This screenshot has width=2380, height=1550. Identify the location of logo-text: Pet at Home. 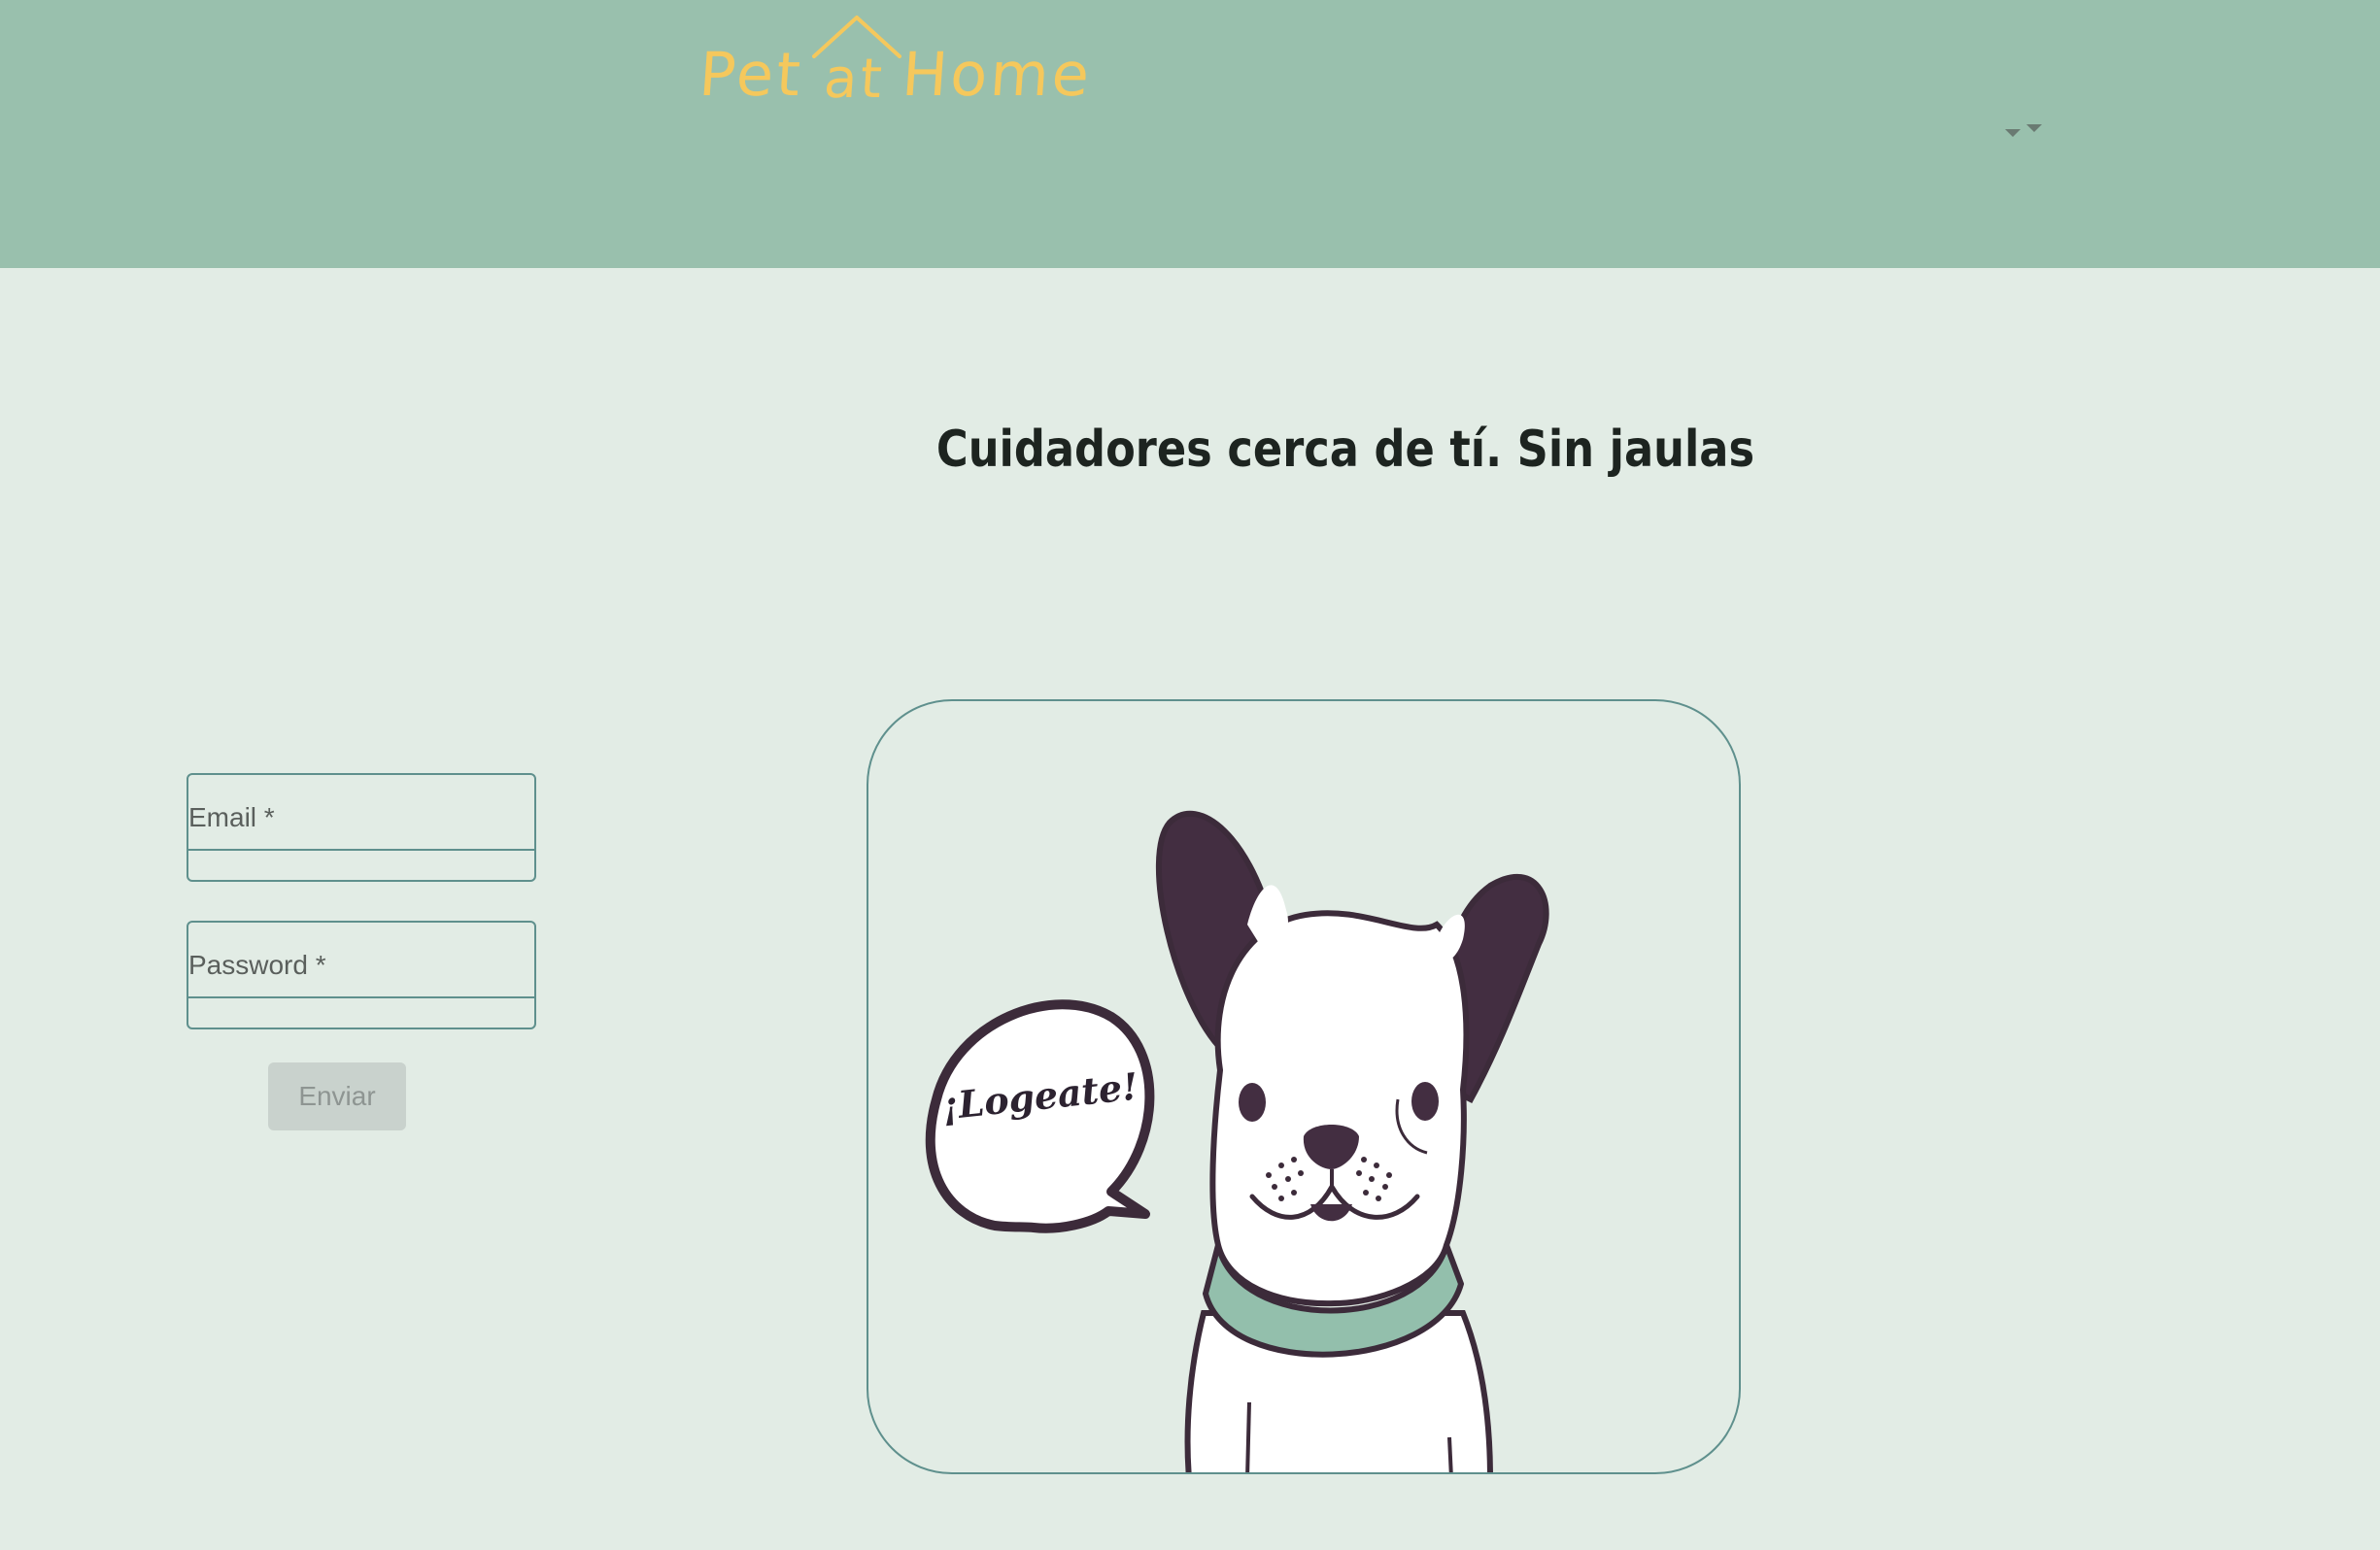
(896, 75).